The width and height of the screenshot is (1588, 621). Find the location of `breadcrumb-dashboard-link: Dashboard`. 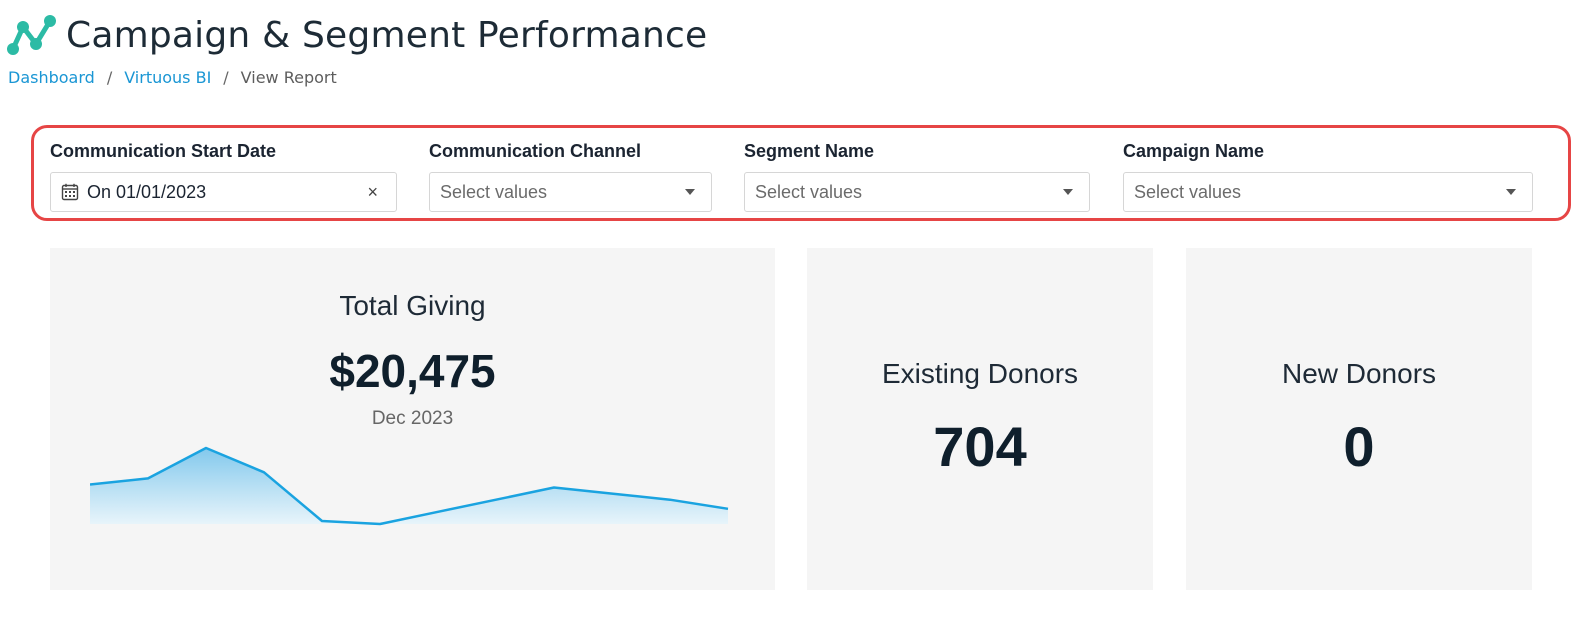

breadcrumb-dashboard-link: Dashboard is located at coordinates (51, 77).